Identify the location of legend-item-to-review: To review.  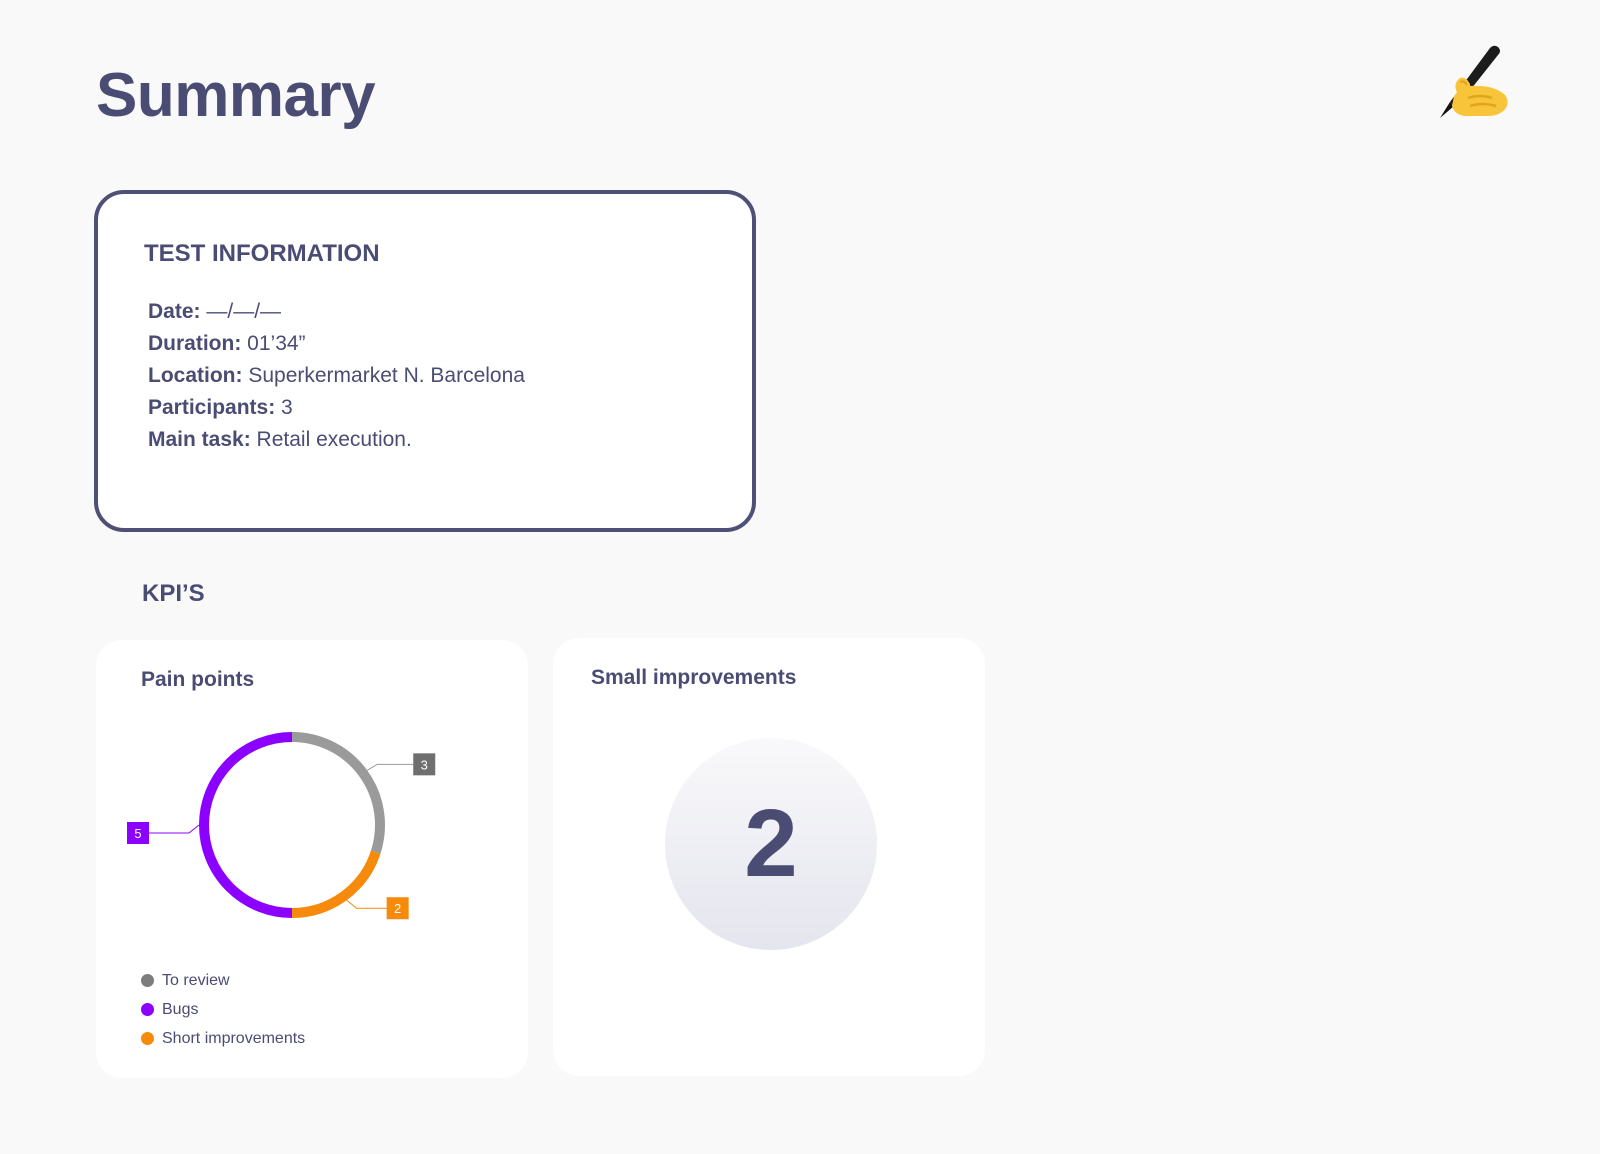
(223, 980).